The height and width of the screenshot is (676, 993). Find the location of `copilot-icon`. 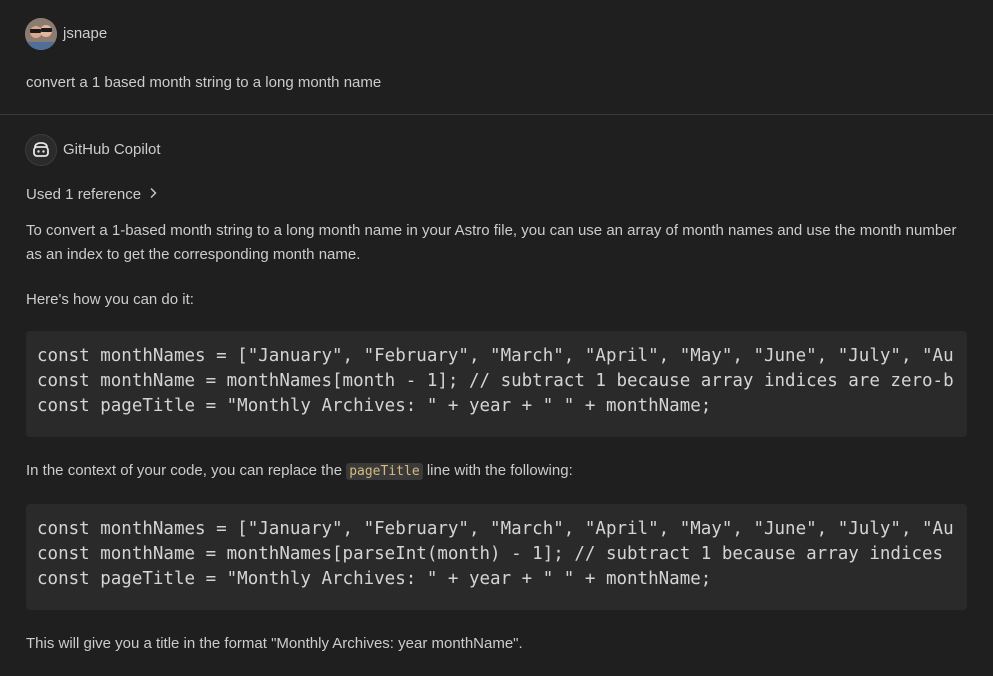

copilot-icon is located at coordinates (41, 150).